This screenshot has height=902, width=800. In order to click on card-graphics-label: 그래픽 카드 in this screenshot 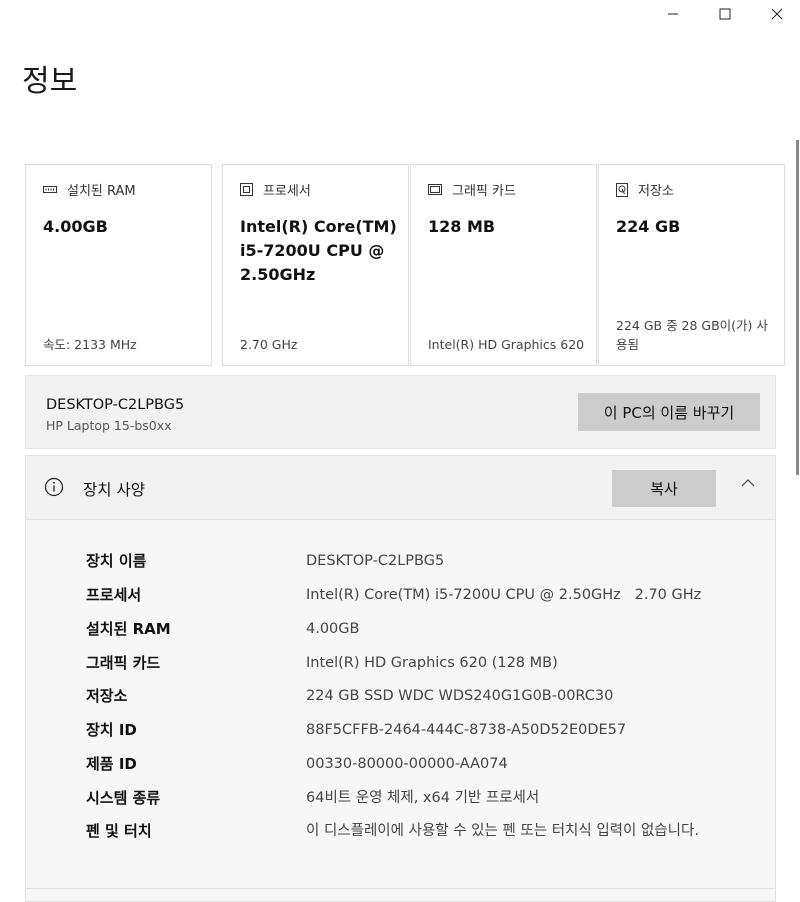, I will do `click(484, 191)`.